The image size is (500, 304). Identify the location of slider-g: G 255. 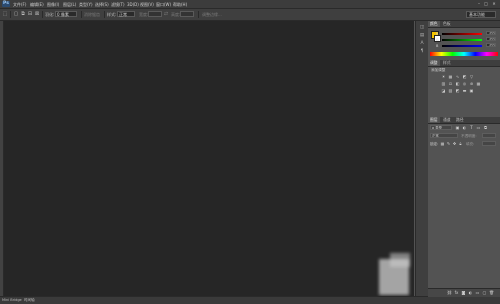
(467, 39).